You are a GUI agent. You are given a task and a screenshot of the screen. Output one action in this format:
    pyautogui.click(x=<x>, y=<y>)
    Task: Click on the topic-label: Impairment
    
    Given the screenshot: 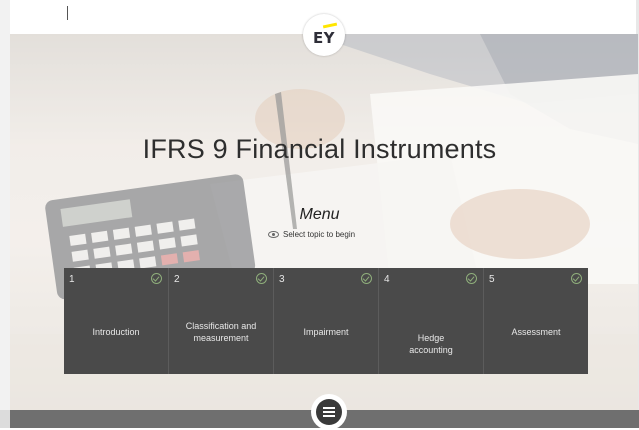 What is the action you would take?
    pyautogui.click(x=326, y=332)
    